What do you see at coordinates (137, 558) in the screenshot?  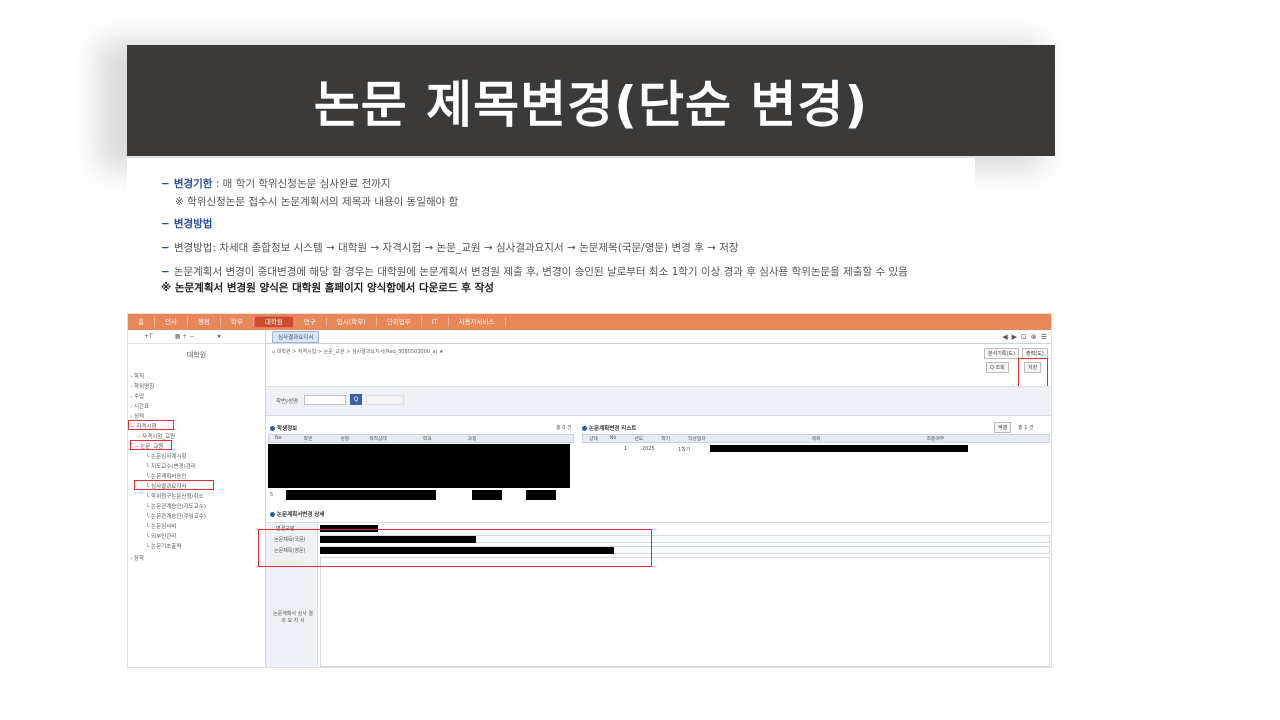 I see `tree-item-scholarship: › 장학` at bounding box center [137, 558].